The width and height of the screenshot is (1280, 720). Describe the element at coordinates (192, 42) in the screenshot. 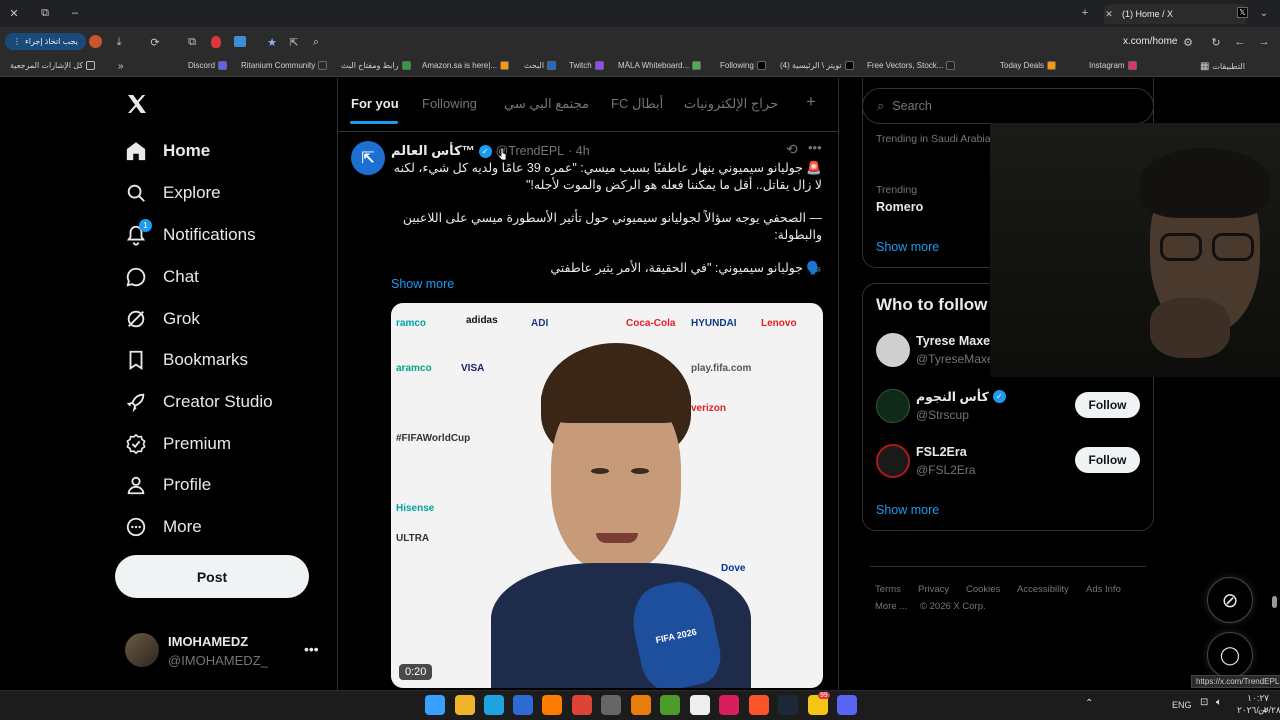

I see `puzzle-icon: ⧉` at that location.